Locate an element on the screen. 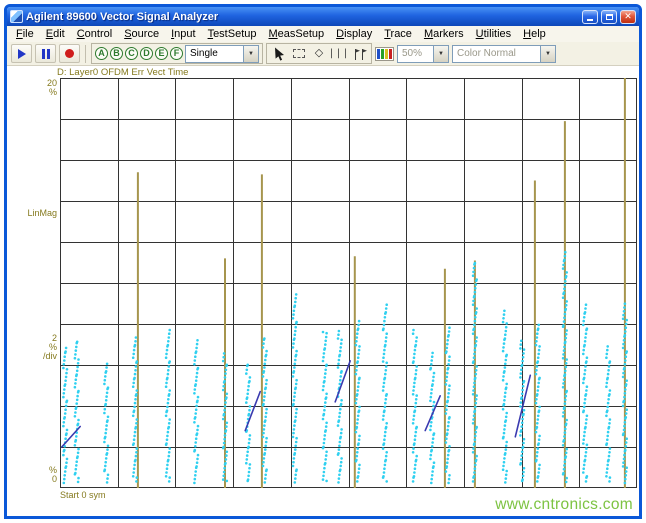 The height and width of the screenshot is (523, 646). trace-select-group: ABCDEF Single ▼ is located at coordinates (177, 53).